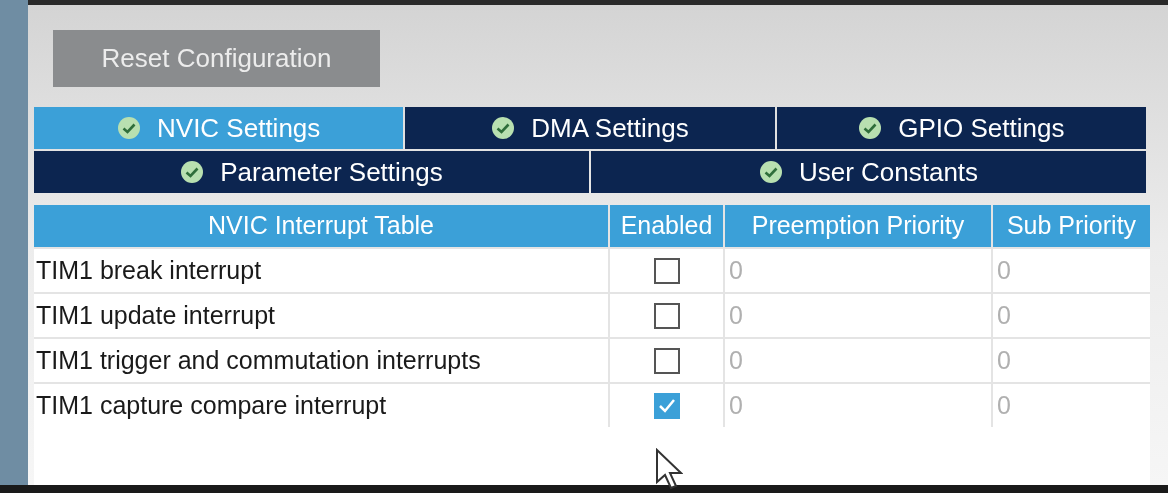  Describe the element at coordinates (590, 128) in the screenshot. I see `settings-tab: DMA Settings` at that location.